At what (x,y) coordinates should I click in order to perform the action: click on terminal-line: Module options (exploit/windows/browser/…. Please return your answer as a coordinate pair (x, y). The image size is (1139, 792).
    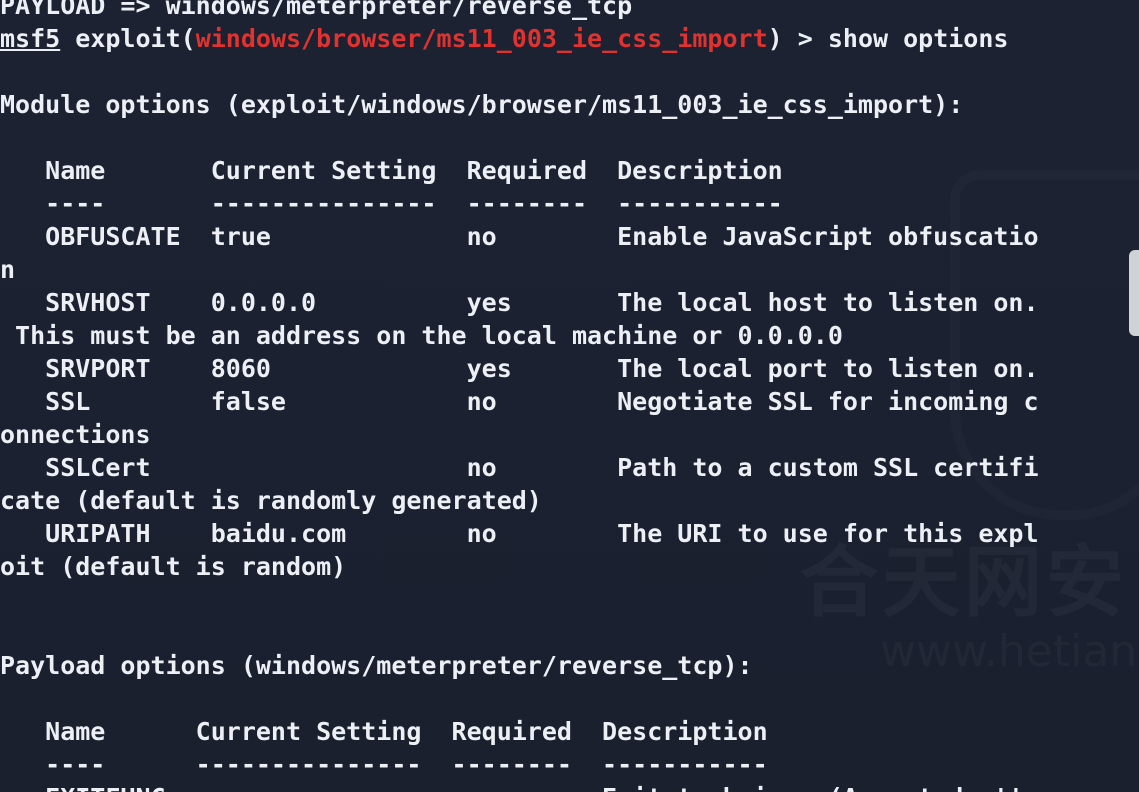
    Looking at the image, I should click on (482, 104).